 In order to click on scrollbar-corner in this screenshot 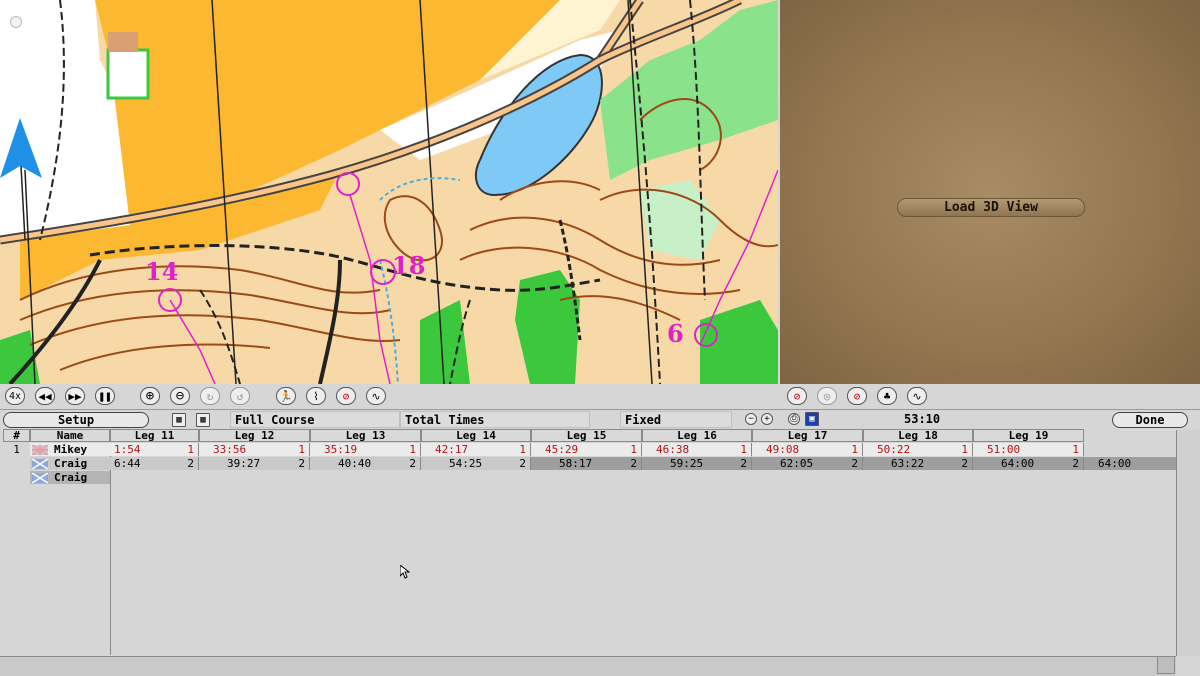, I will do `click(1166, 665)`.